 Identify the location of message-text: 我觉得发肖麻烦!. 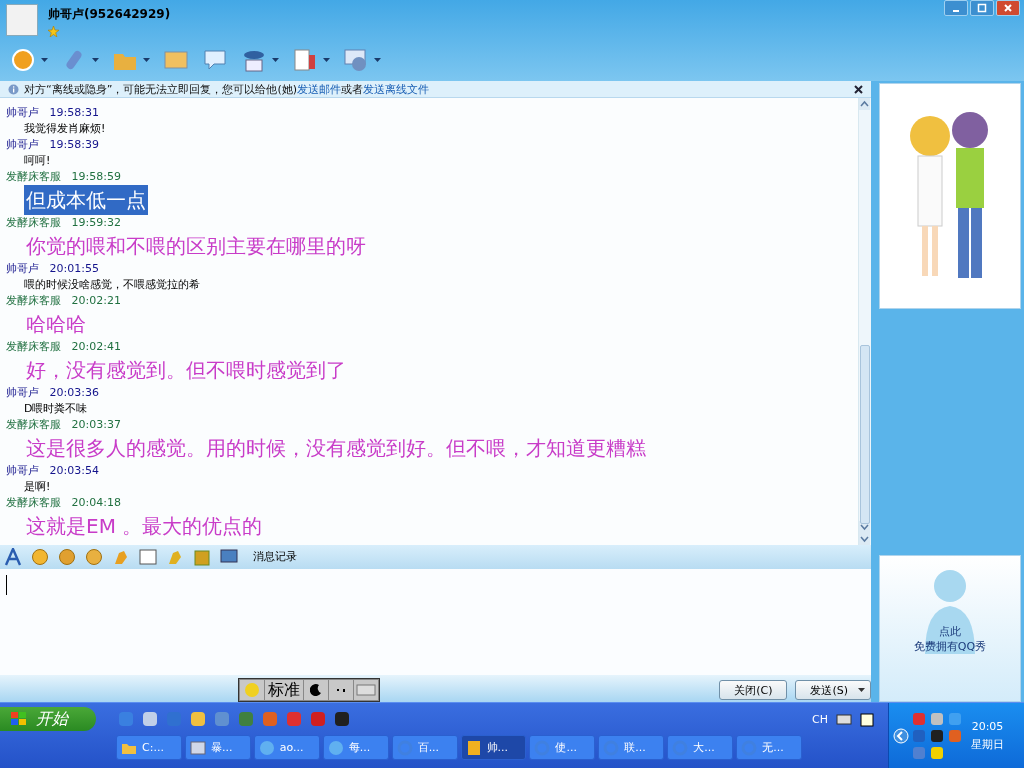
(65, 129).